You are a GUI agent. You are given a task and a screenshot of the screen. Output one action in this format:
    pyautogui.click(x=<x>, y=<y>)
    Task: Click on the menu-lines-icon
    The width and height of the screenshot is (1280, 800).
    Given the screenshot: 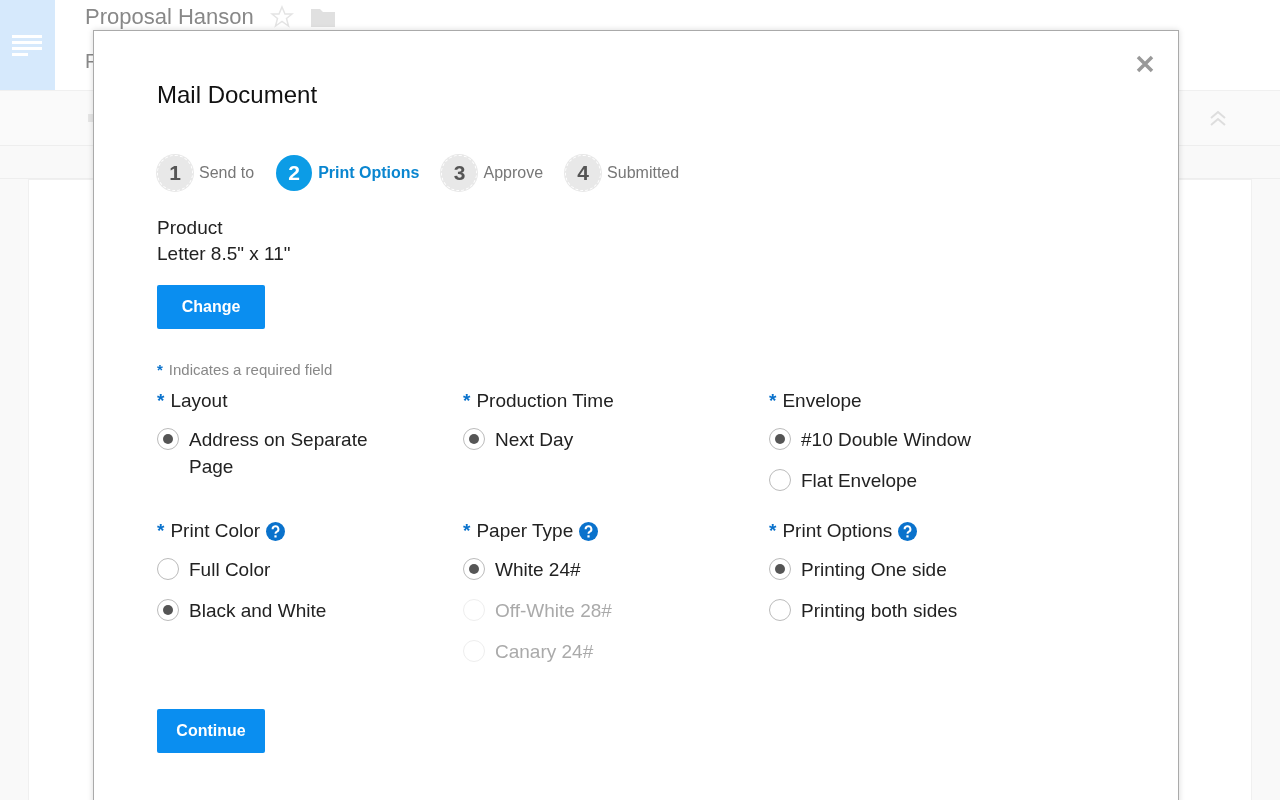 What is the action you would take?
    pyautogui.click(x=27, y=45)
    